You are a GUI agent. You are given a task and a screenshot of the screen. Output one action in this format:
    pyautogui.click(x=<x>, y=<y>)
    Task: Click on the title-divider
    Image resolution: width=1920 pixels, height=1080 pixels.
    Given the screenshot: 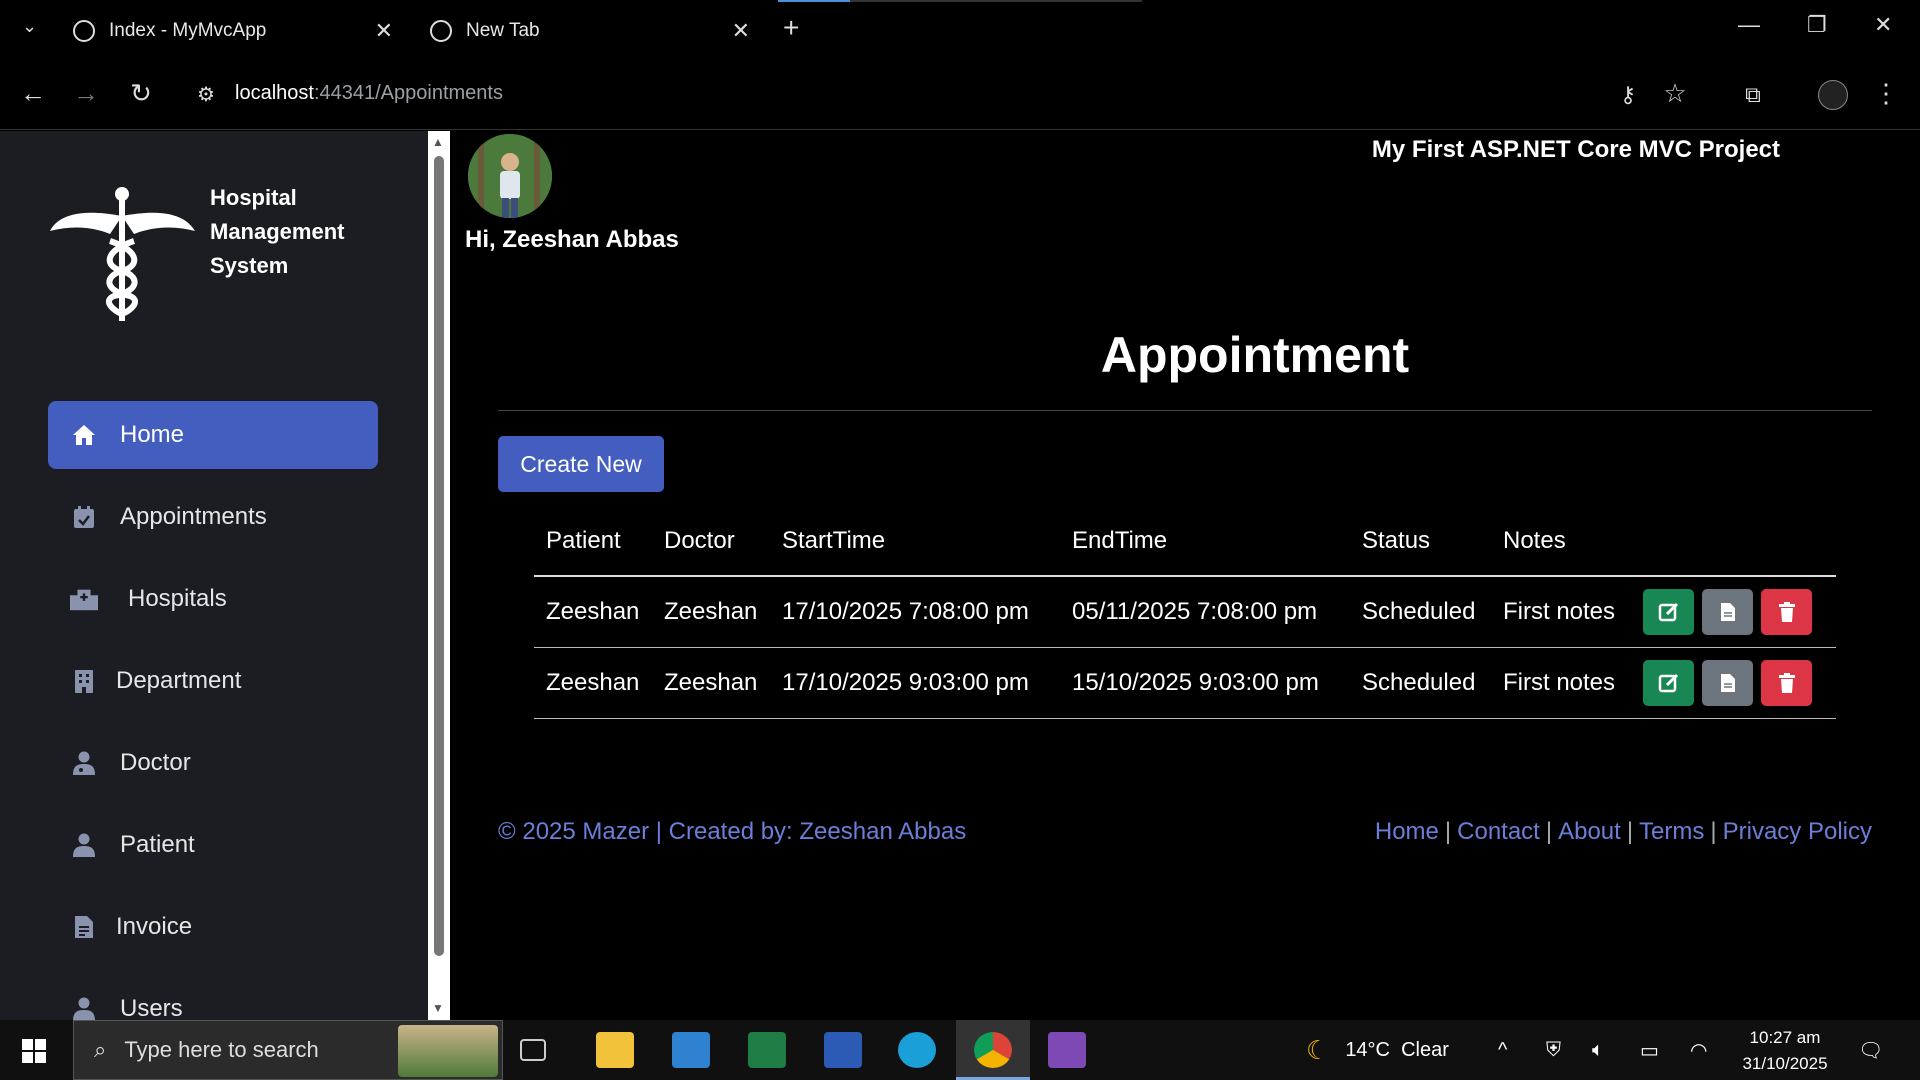 What is the action you would take?
    pyautogui.click(x=1185, y=410)
    